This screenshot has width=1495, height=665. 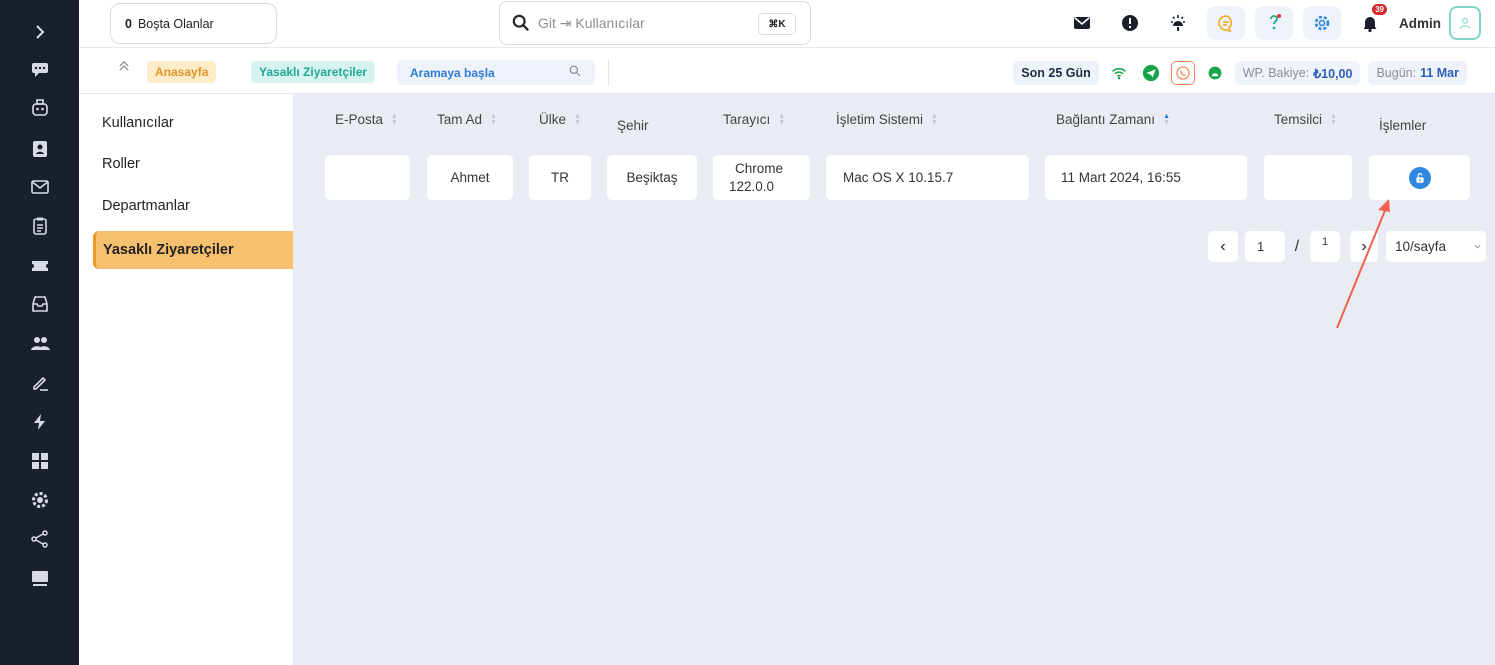 I want to click on column-label: Tarayıcı, so click(x=747, y=119).